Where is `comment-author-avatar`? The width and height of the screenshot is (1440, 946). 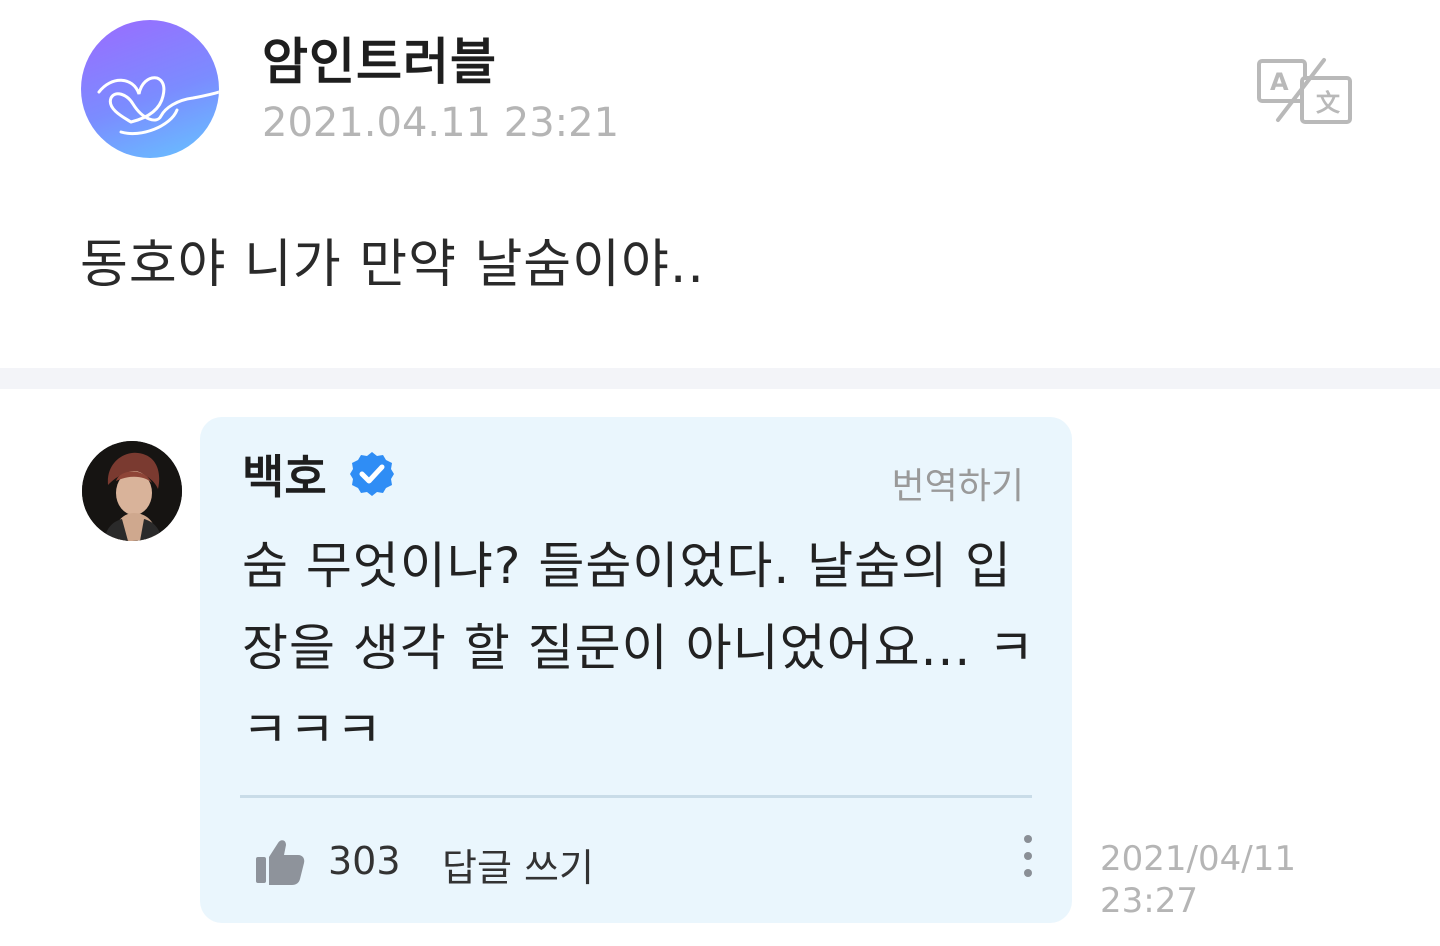 comment-author-avatar is located at coordinates (132, 491).